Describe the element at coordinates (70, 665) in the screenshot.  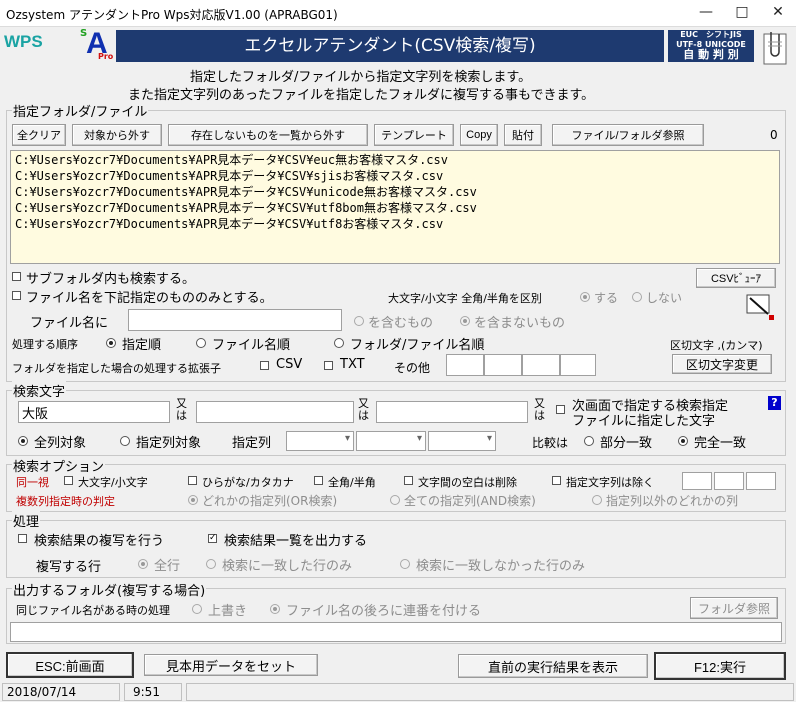
I see `back-button: ESC:前画面` at that location.